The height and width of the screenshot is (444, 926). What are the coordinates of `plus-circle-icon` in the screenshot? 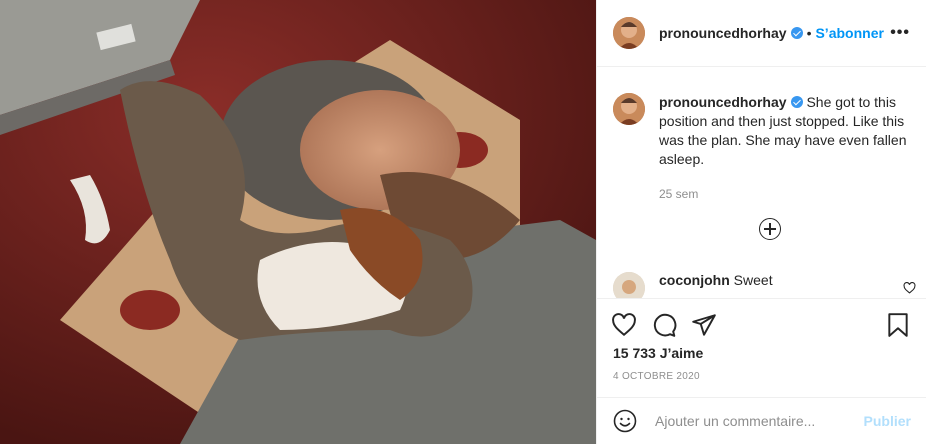 It's located at (770, 229).